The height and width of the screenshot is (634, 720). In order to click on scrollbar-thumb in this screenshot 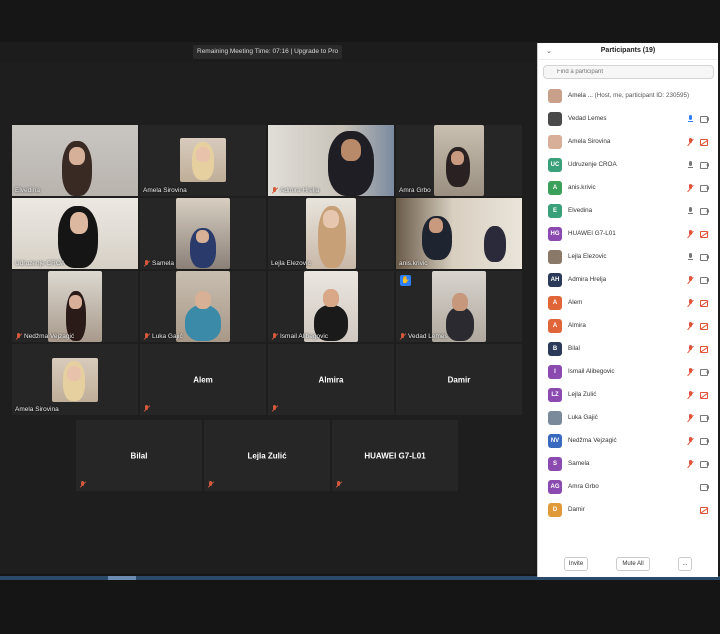, I will do `click(122, 578)`.